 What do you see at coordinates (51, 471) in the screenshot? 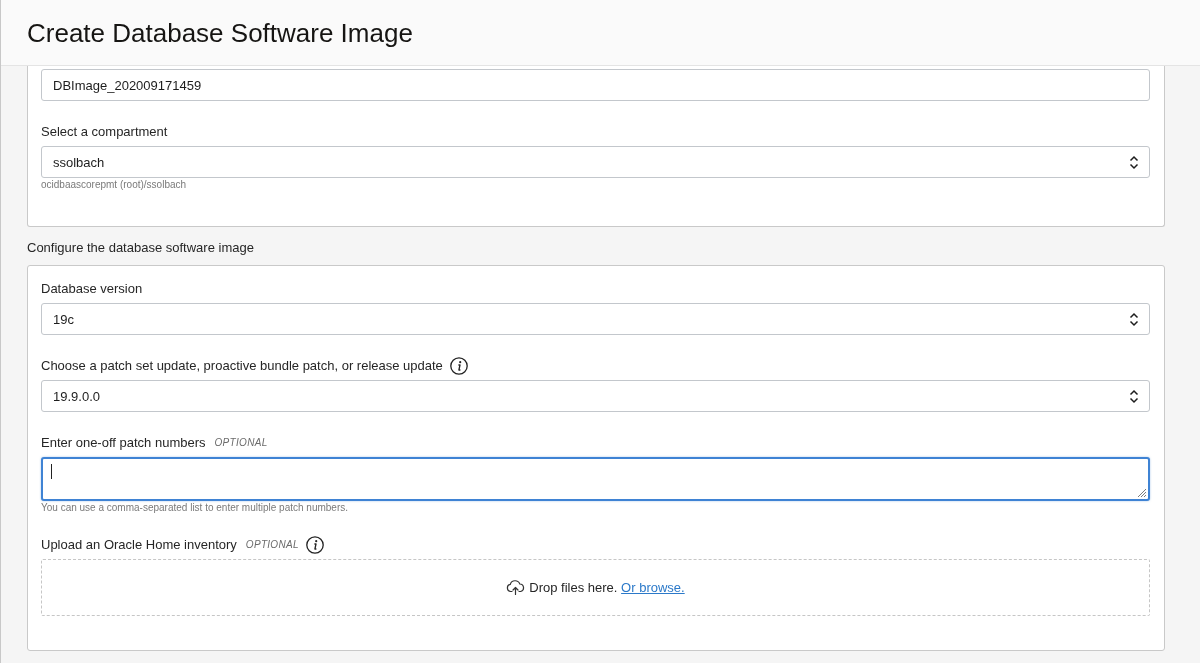
I see `text-cursor-icon` at bounding box center [51, 471].